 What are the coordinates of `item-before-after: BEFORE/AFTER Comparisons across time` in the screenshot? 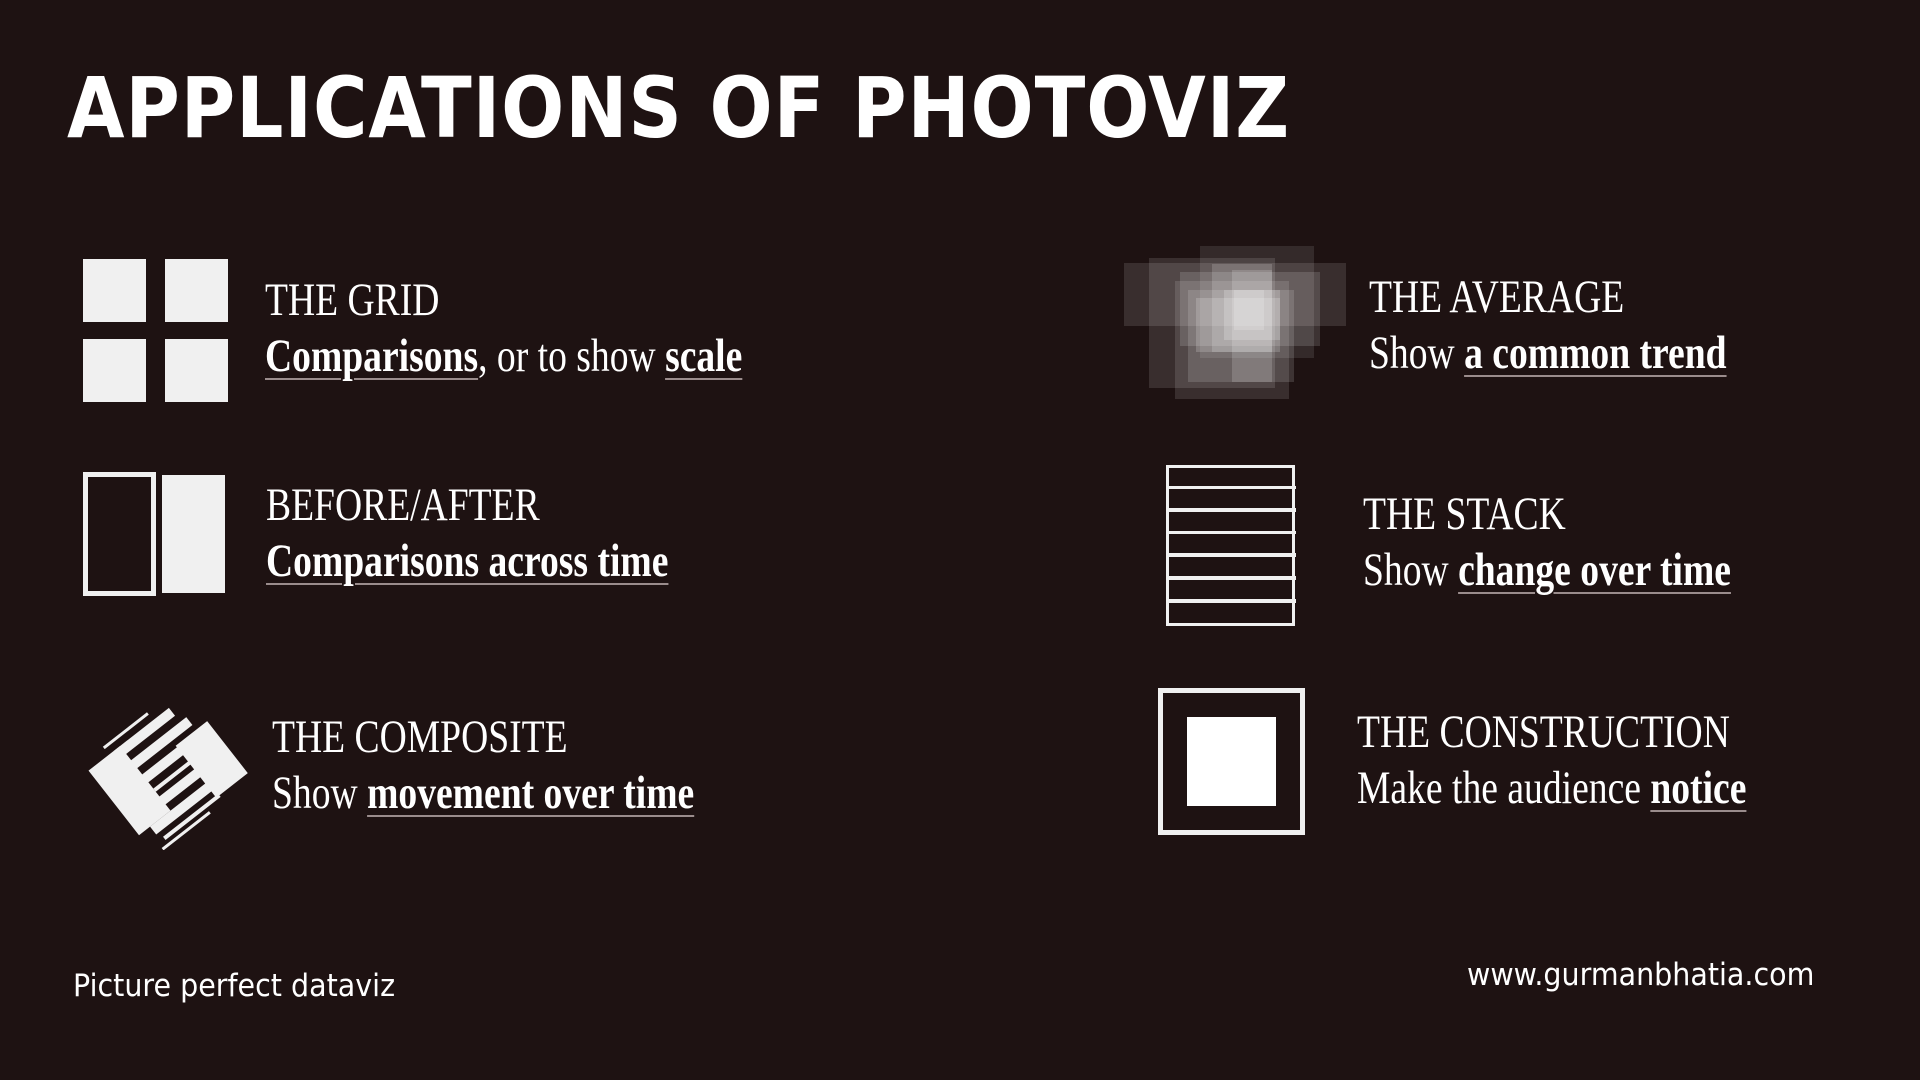 It's located at (467, 533).